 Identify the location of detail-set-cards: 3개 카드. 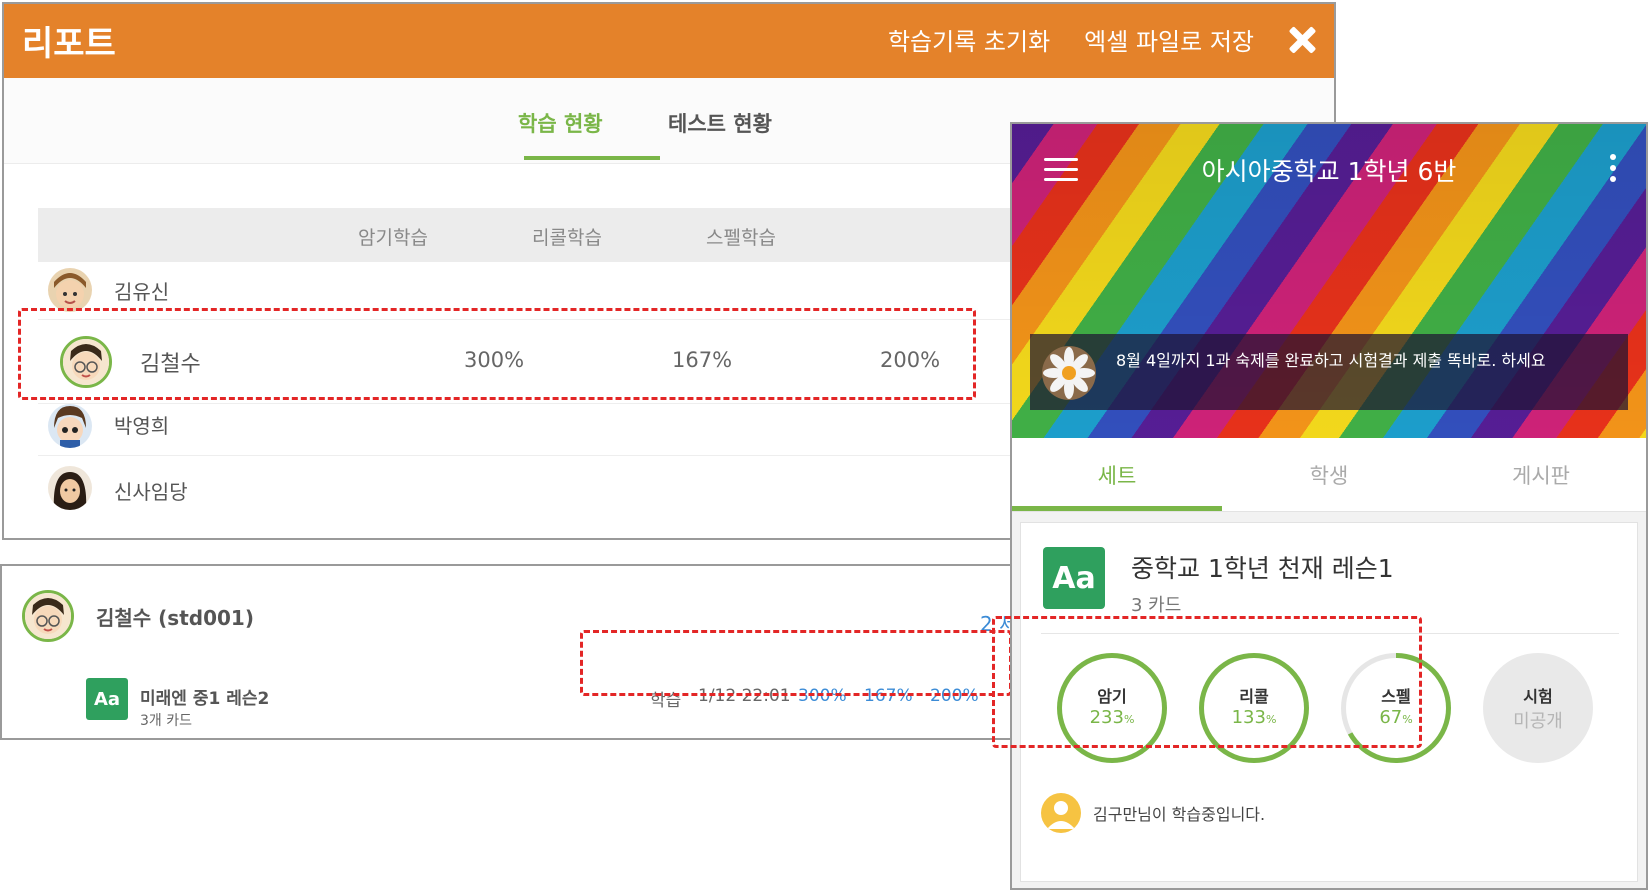
(166, 721).